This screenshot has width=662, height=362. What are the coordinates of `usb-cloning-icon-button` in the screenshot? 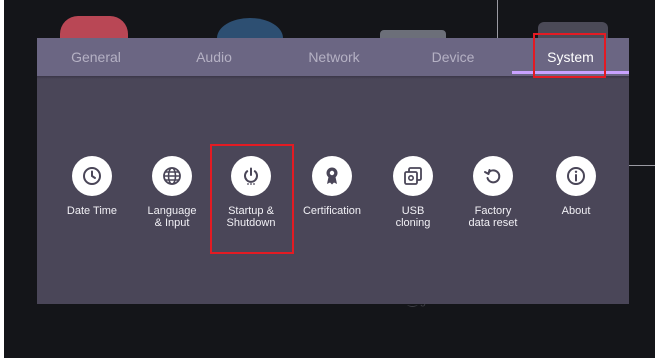 It's located at (413, 176).